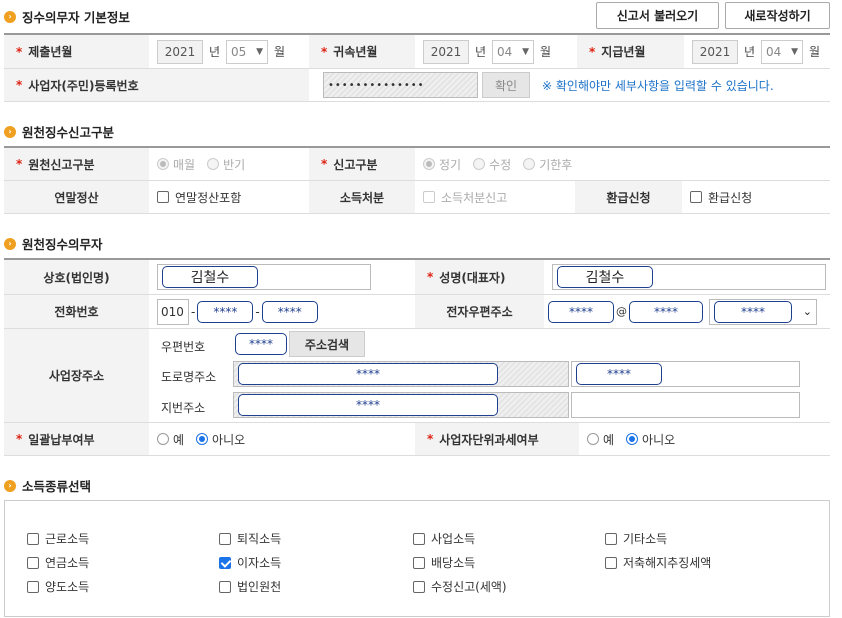  I want to click on email-domain-select: **** ⌄, so click(763, 311).